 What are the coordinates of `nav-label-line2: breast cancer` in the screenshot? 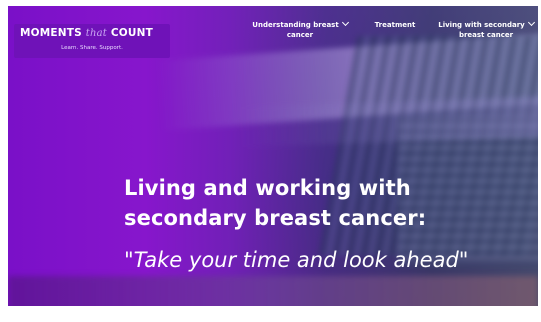 It's located at (486, 35).